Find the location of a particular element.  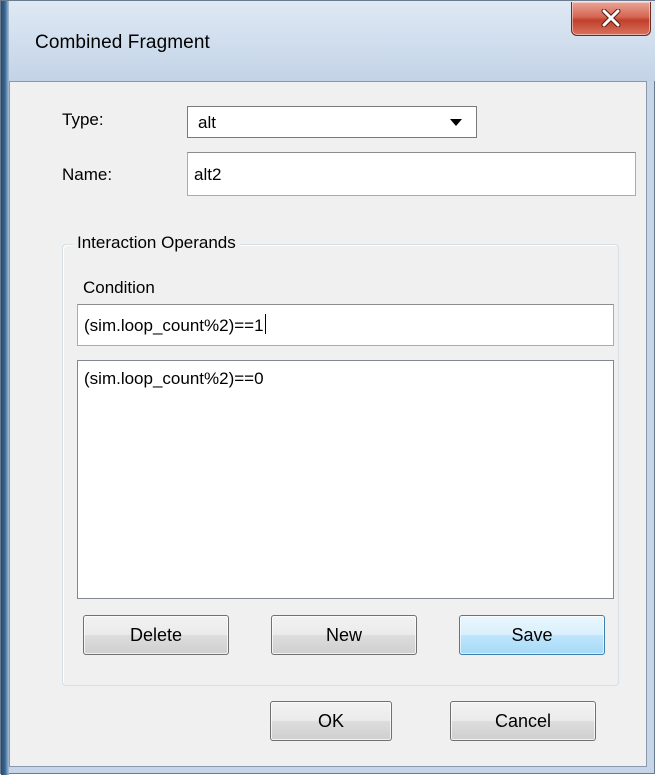

name-field: alt2 is located at coordinates (411, 174).